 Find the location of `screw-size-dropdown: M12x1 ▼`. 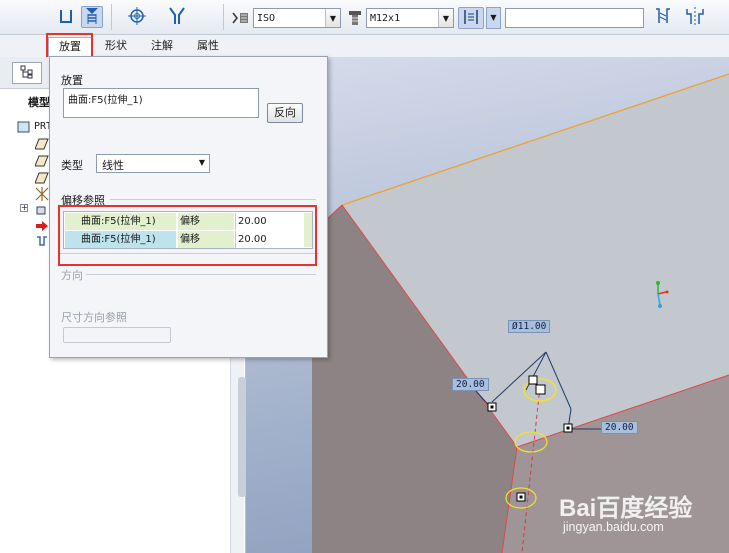

screw-size-dropdown: M12x1 ▼ is located at coordinates (410, 18).